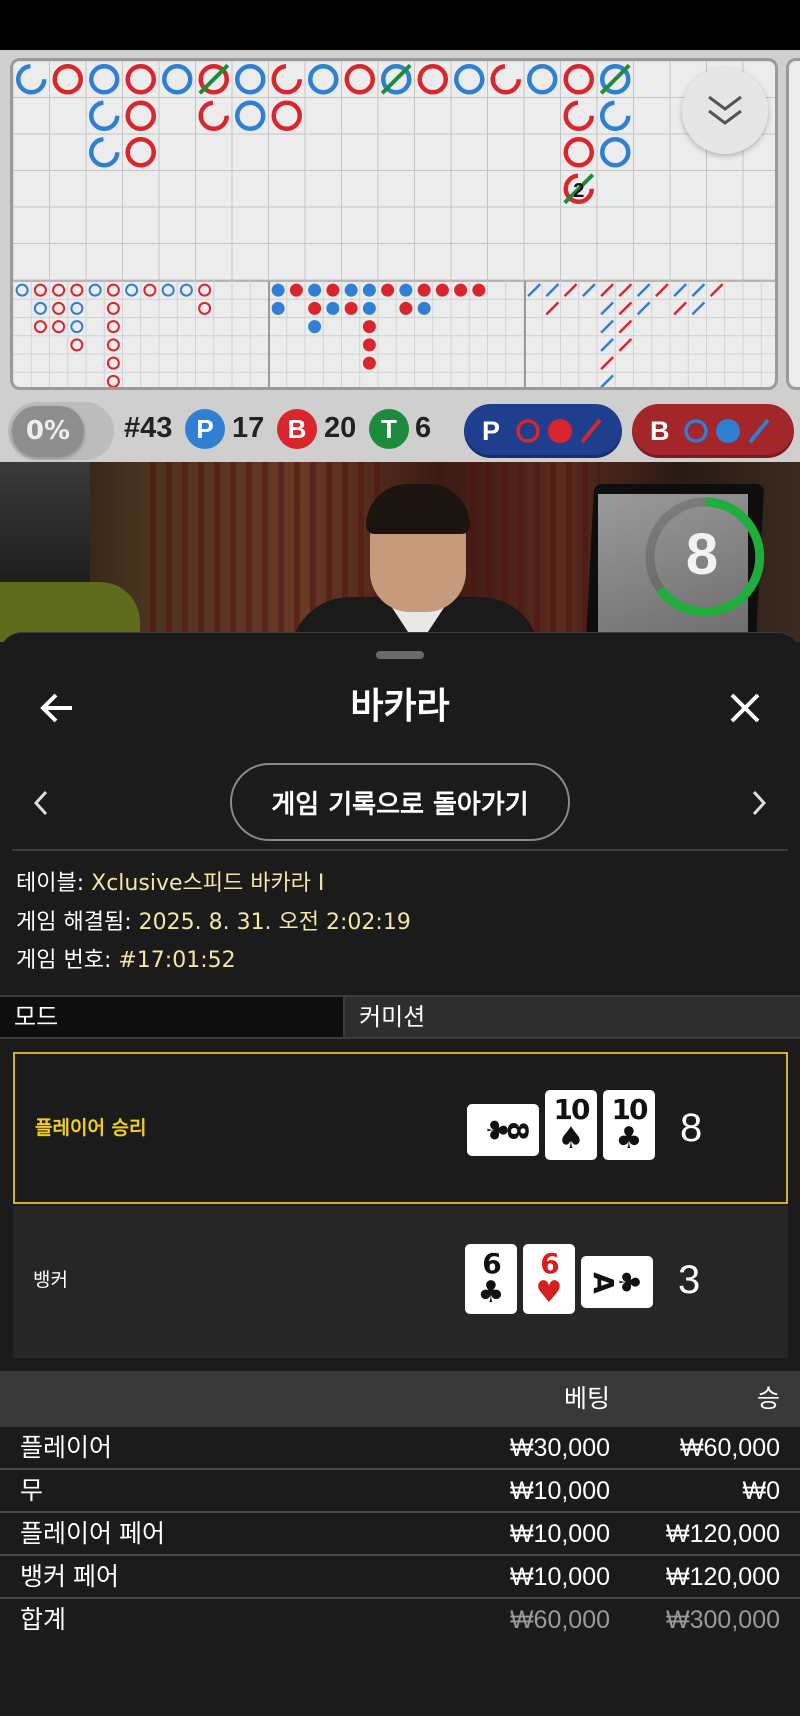 The width and height of the screenshot is (800, 1716). Describe the element at coordinates (572, 1017) in the screenshot. I see `tab-commission: 커미션` at that location.